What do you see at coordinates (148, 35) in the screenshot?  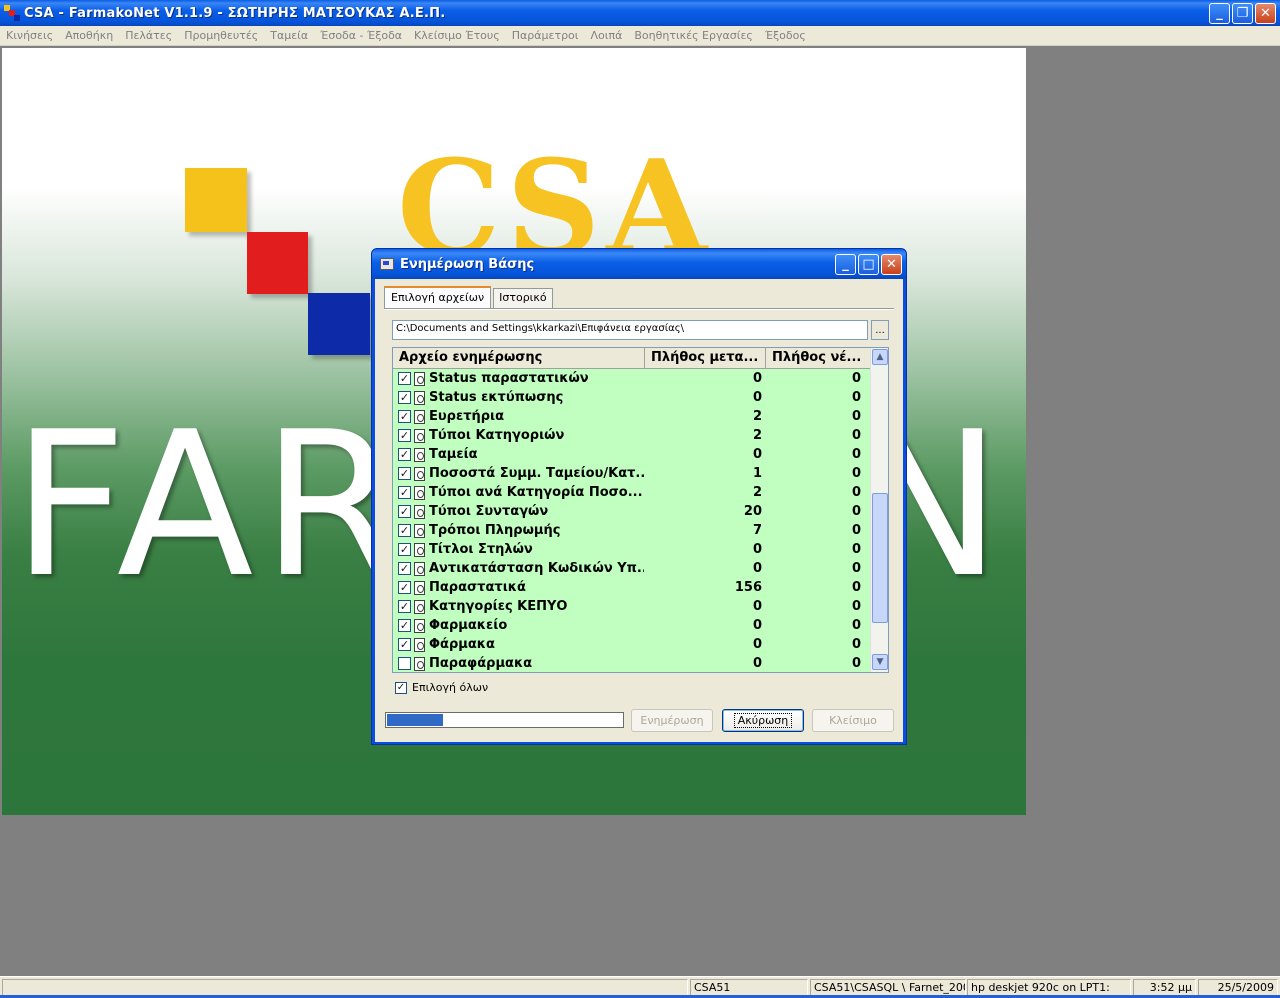 I see `menu-pelates: Πελάτες` at bounding box center [148, 35].